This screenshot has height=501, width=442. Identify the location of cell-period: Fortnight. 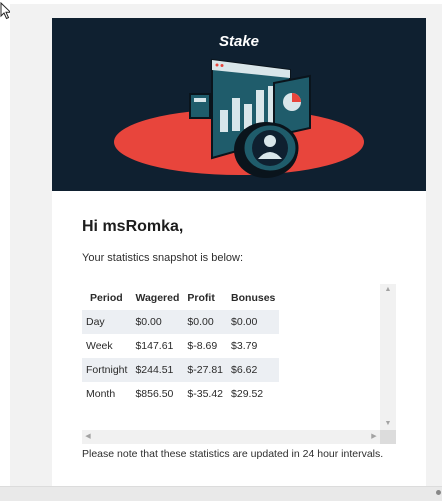
(107, 370).